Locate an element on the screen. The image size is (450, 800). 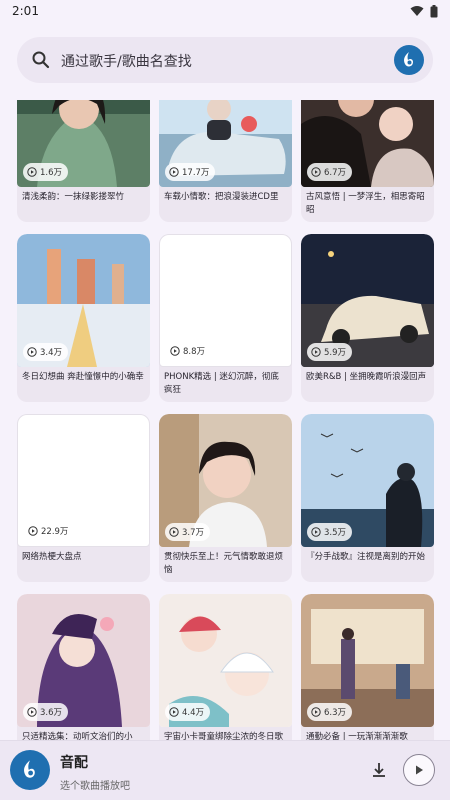
playlist-card: 6.7万 古风意悟 | 一梦浮生，相思寄昭昭 is located at coordinates (367, 161).